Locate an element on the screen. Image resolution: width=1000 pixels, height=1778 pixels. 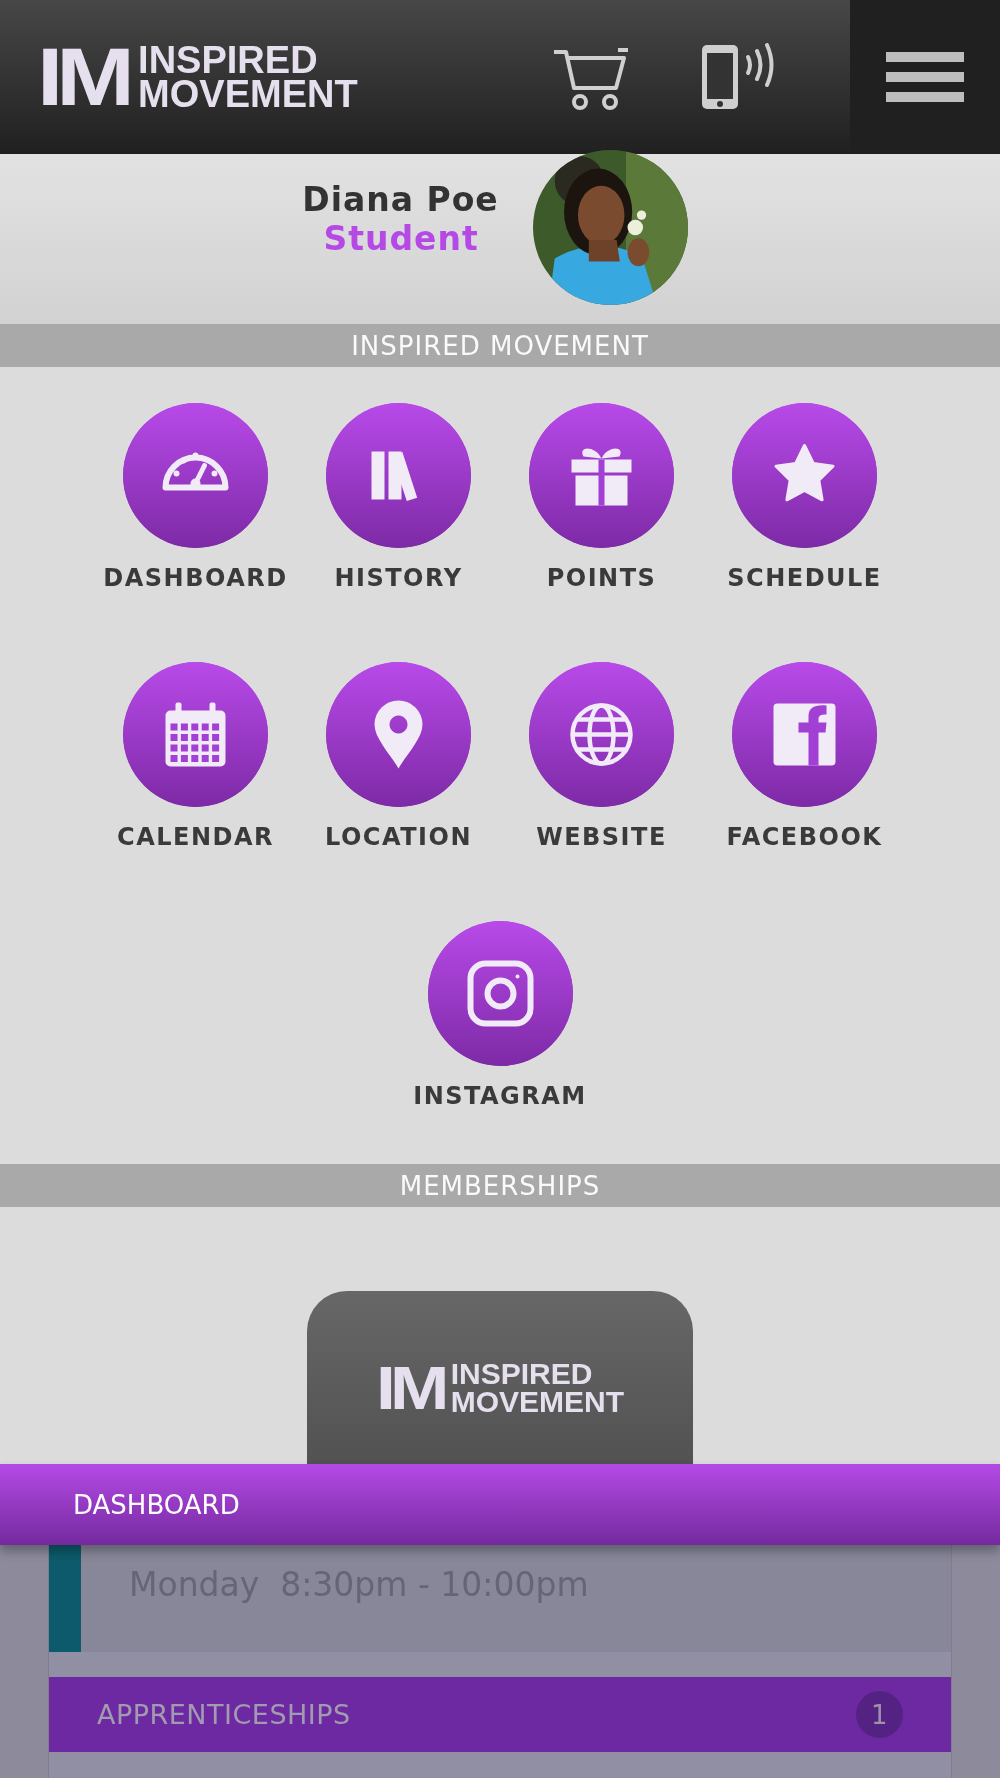
bar-title: DASHBOARD is located at coordinates (156, 1504).